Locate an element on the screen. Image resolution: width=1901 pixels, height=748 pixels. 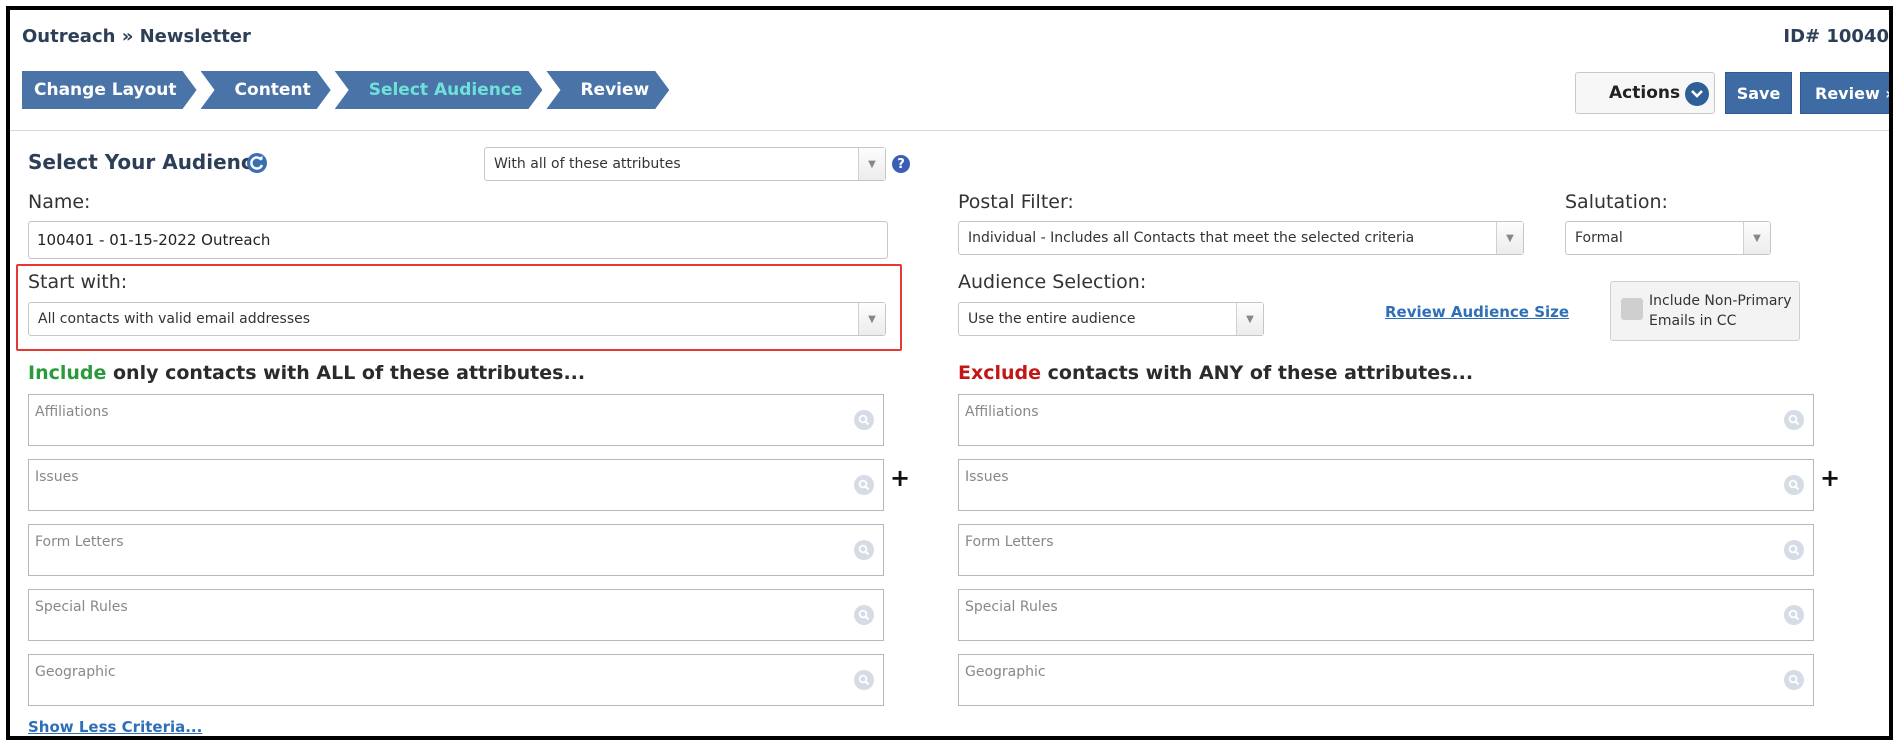
include-non-primary-toggle: Include Non-Primary Emails in CC is located at coordinates (1705, 311).